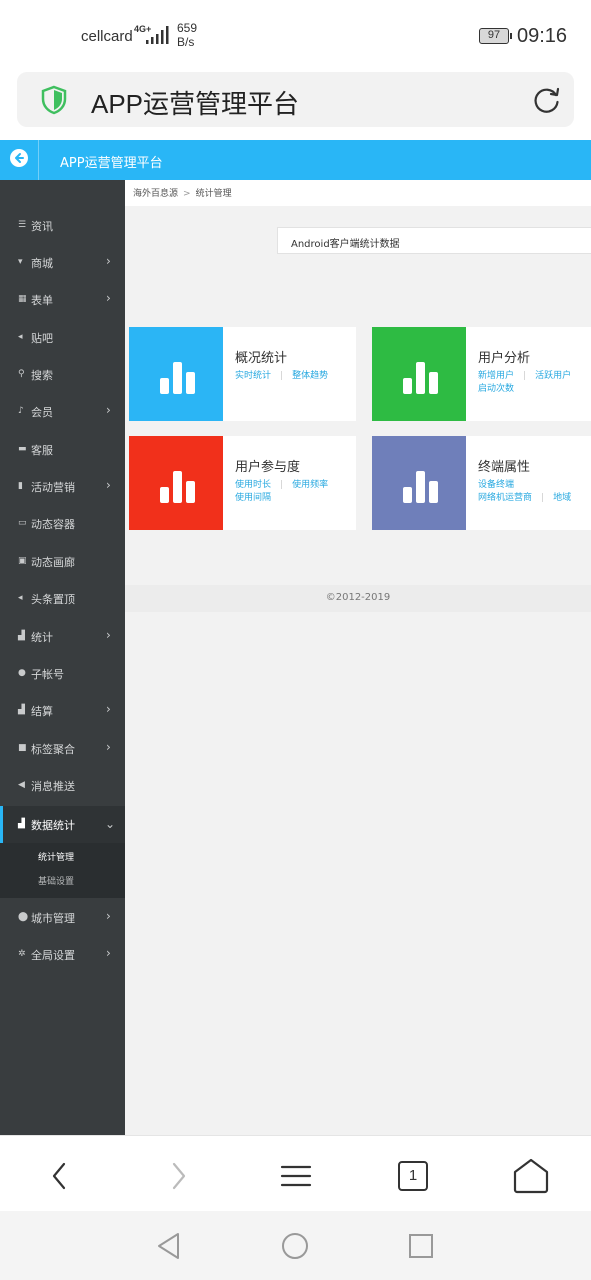  What do you see at coordinates (20, 486) in the screenshot?
I see `bookmark-icon: ▮` at bounding box center [20, 486].